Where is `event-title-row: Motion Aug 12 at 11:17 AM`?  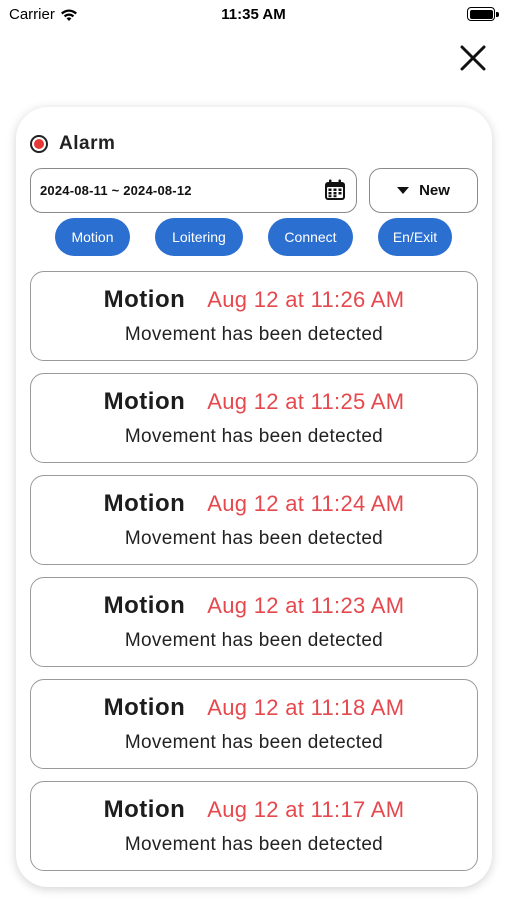 event-title-row: Motion Aug 12 at 11:17 AM is located at coordinates (254, 810).